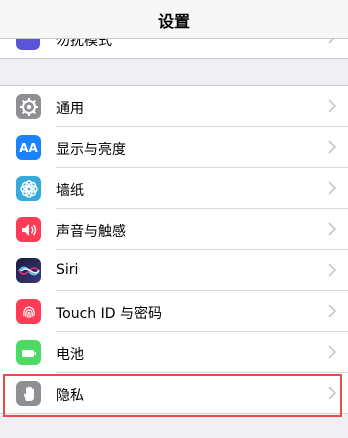  Describe the element at coordinates (174, 106) in the screenshot. I see `settings-row-general: 通用` at that location.